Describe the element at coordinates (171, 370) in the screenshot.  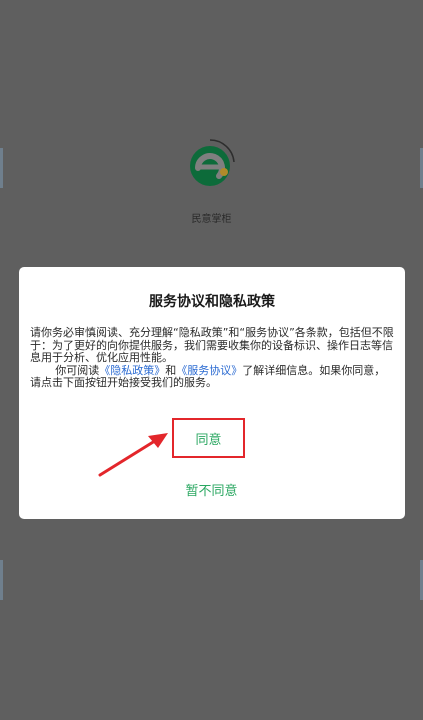
I see `paragraph-2-and: 和` at that location.